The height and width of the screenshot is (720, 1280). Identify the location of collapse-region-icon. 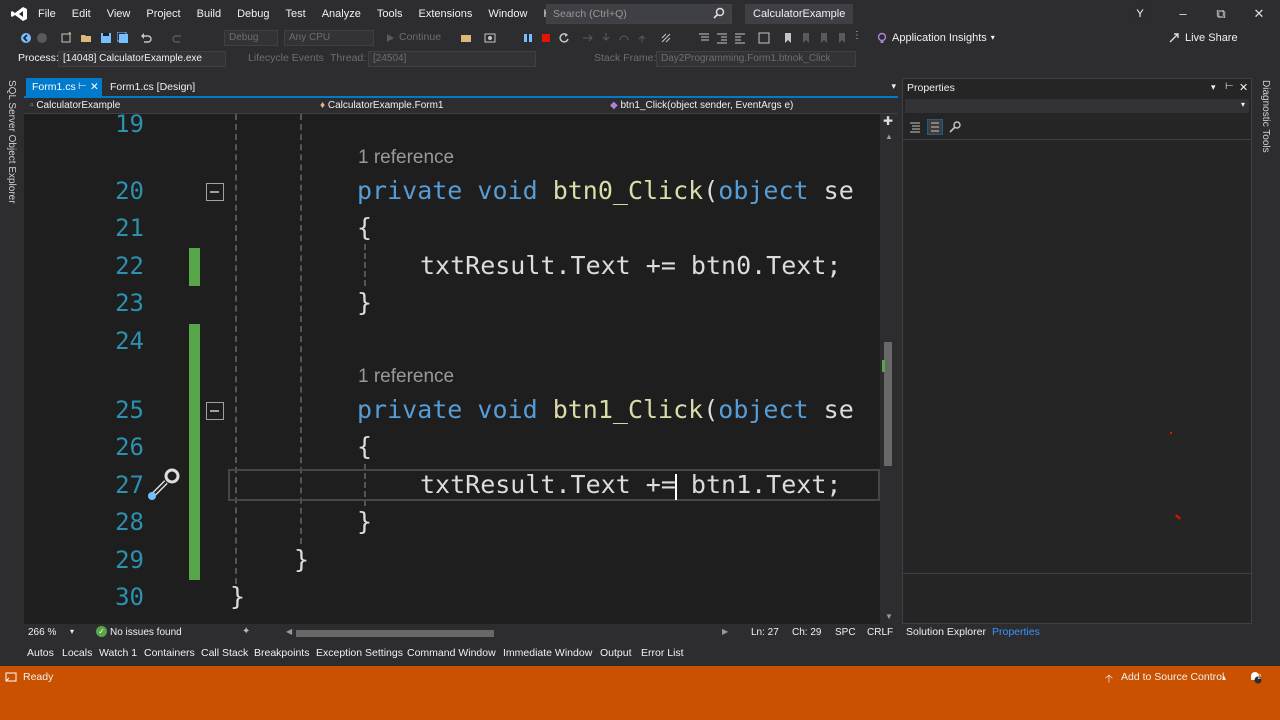
(215, 411).